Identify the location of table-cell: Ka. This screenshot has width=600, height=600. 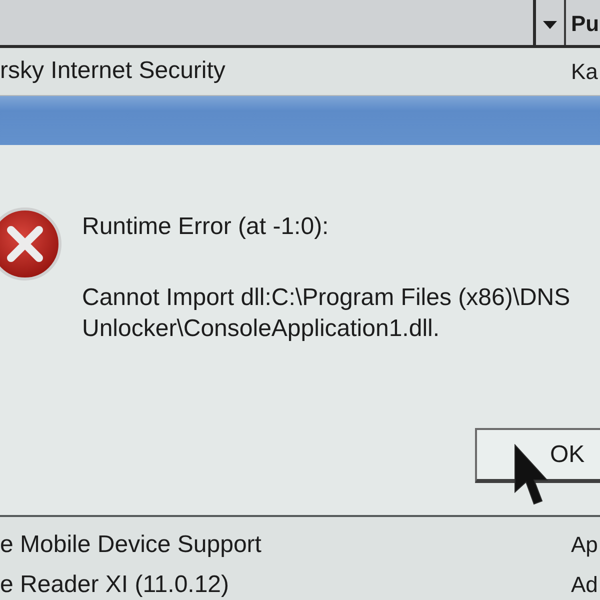
(584, 71).